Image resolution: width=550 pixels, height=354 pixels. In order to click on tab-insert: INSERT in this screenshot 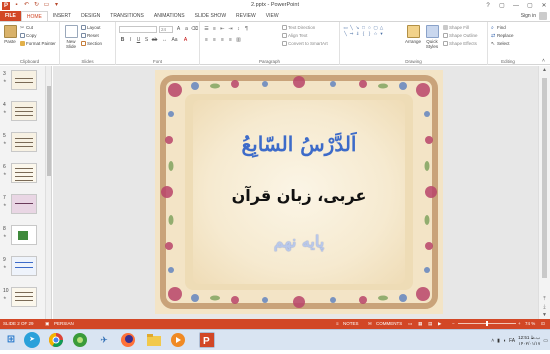, I will do `click(62, 16)`.